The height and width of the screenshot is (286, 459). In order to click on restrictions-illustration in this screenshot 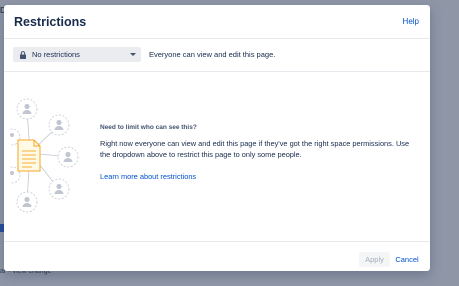, I will do `click(44, 155)`.